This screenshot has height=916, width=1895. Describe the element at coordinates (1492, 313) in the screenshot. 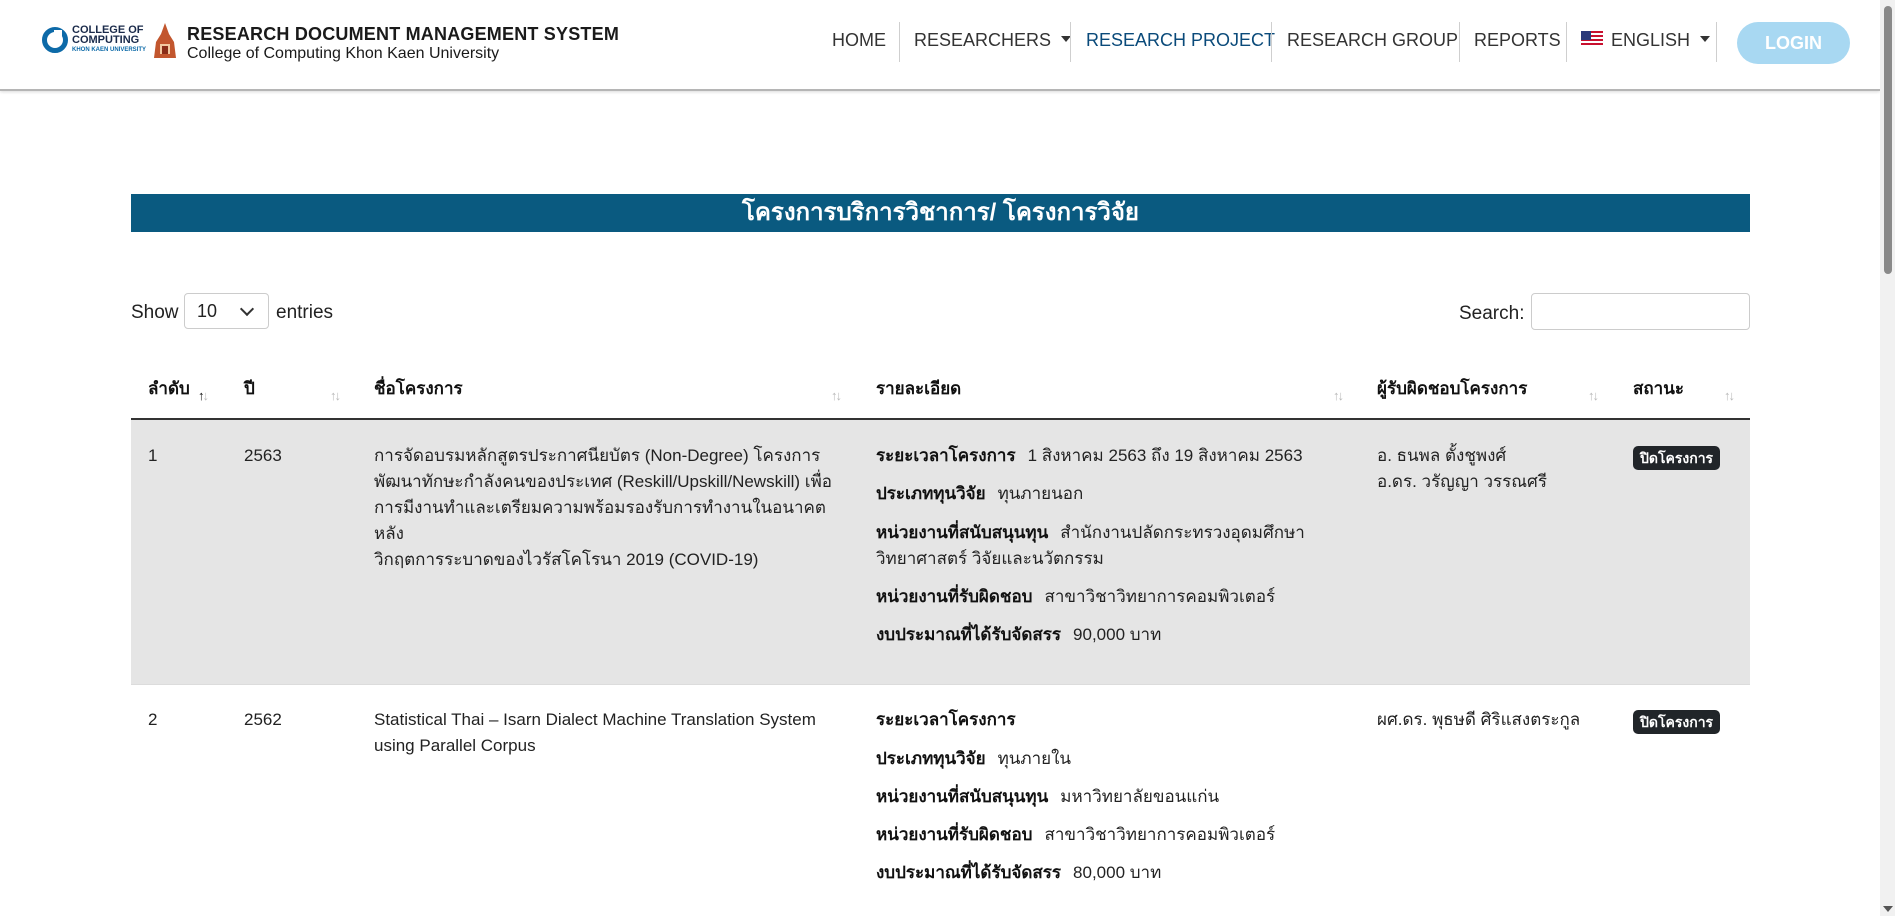

I see `search-label: Search:` at that location.